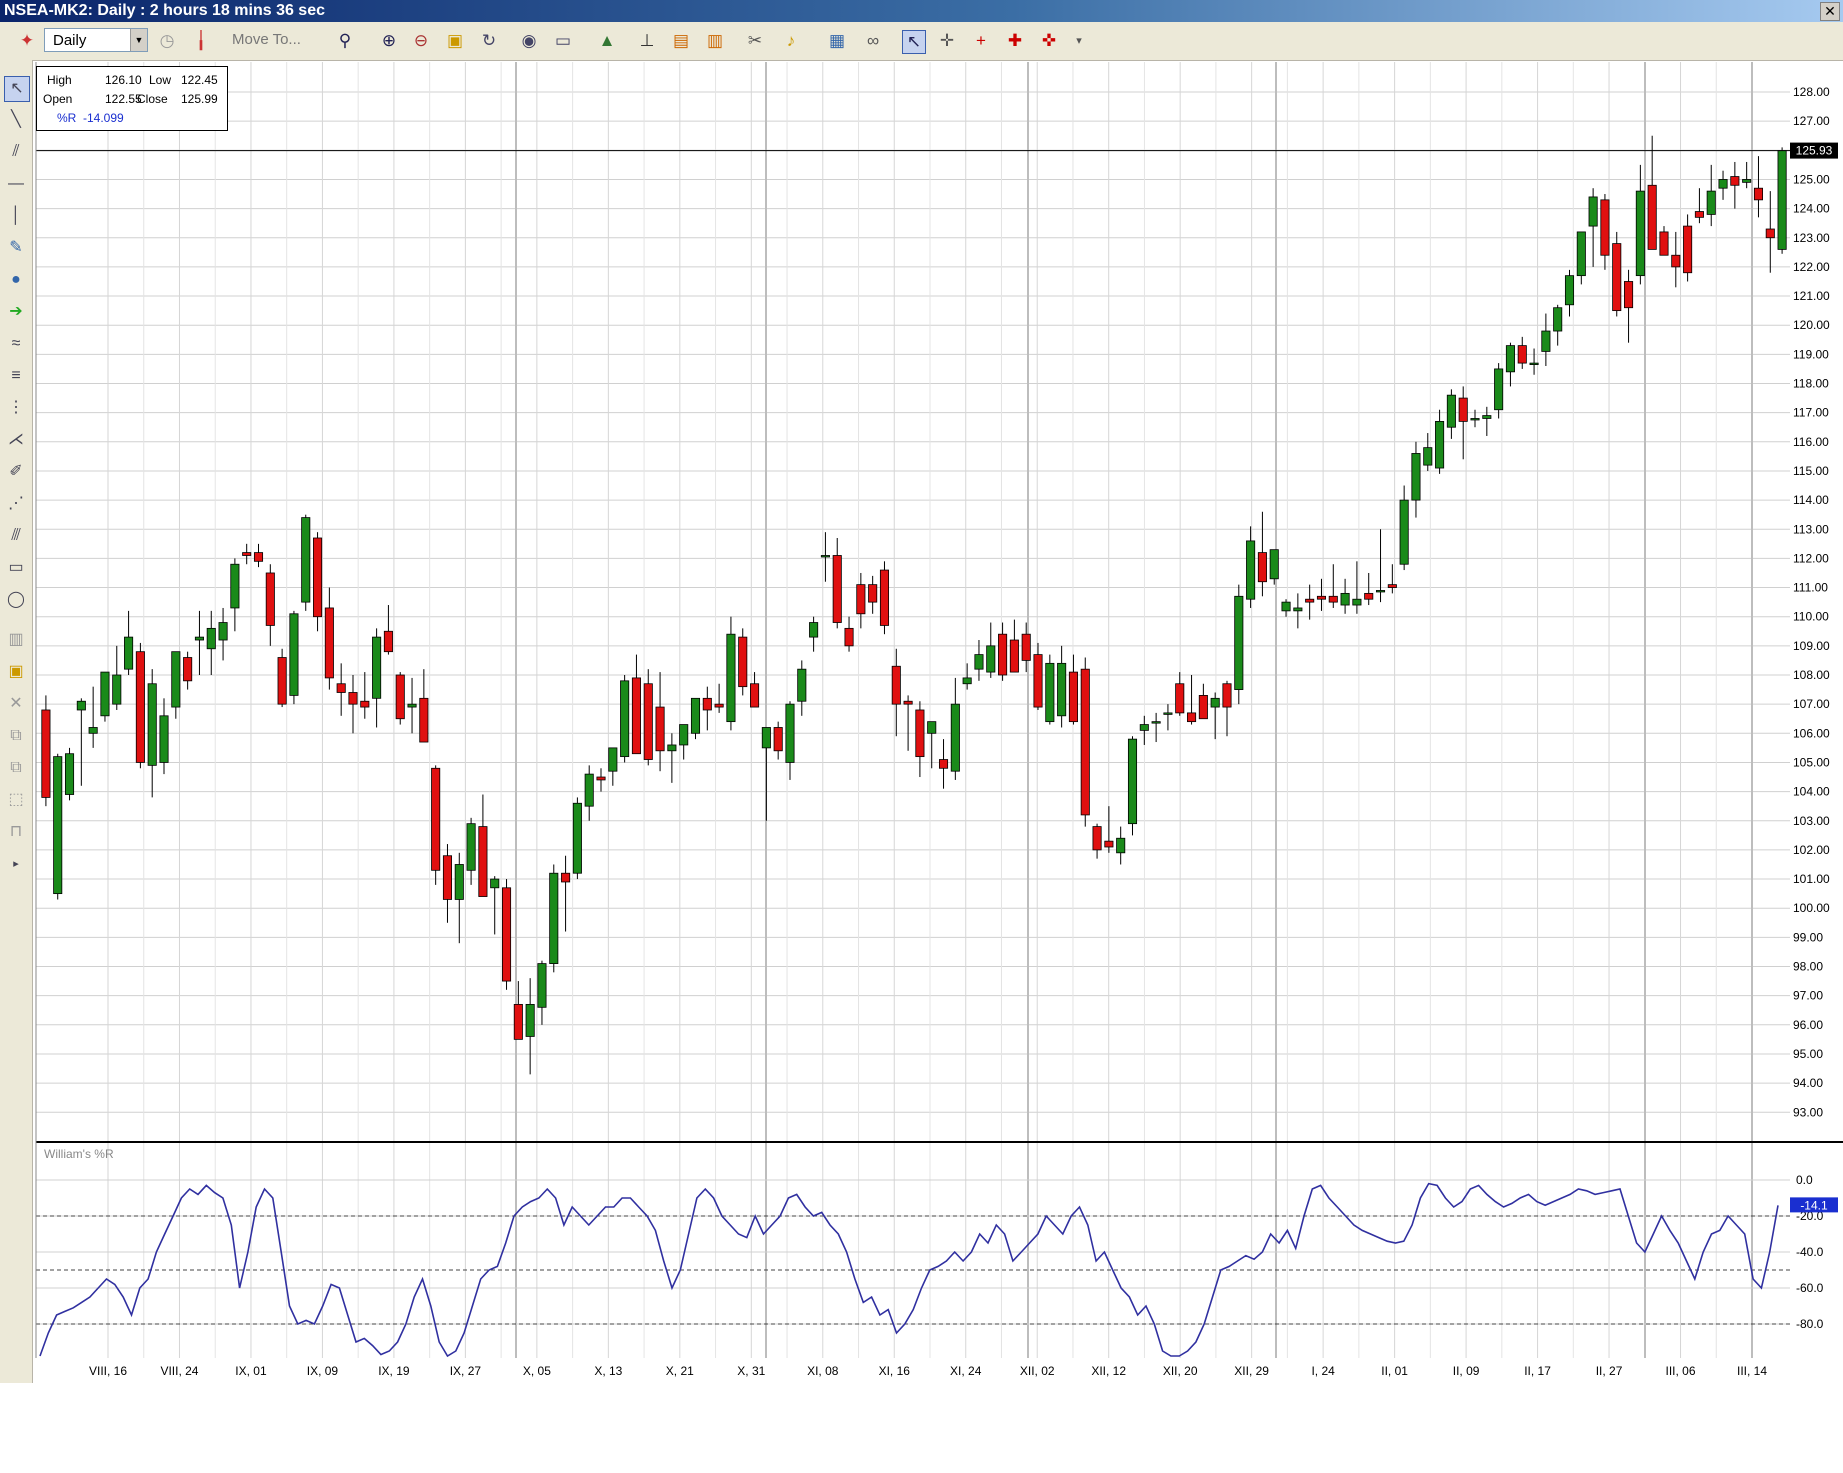 This screenshot has height=1473, width=1843. What do you see at coordinates (1811, 617) in the screenshot?
I see `price-tick-label: 110.00` at bounding box center [1811, 617].